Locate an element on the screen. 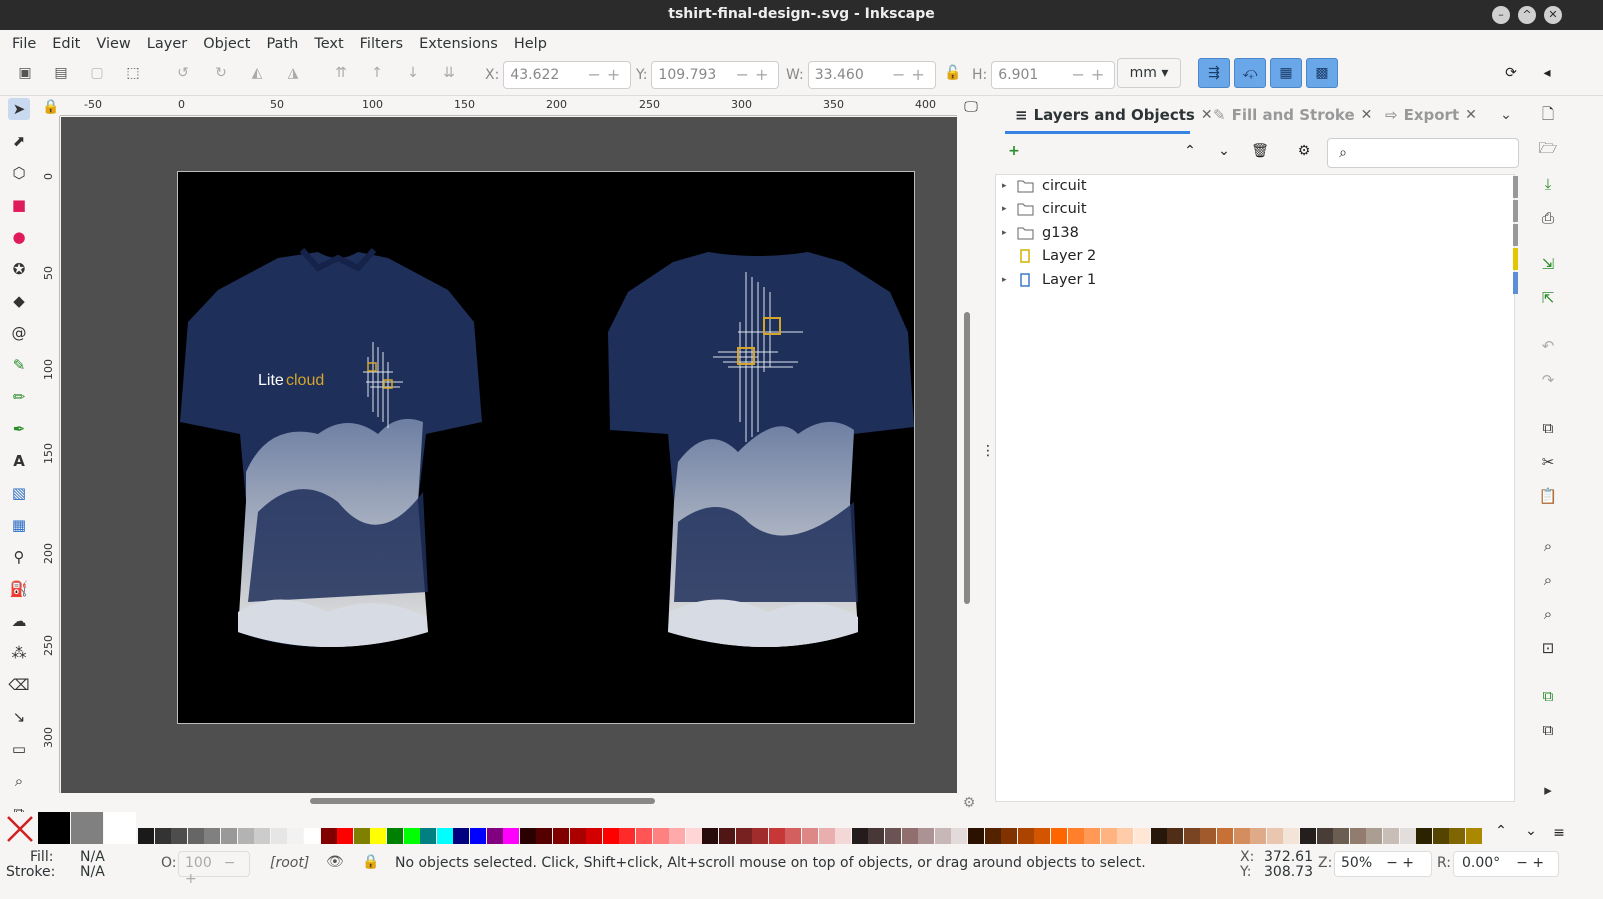 The height and width of the screenshot is (899, 1603). zoom-selection-icon: ⌕ is located at coordinates (1548, 546).